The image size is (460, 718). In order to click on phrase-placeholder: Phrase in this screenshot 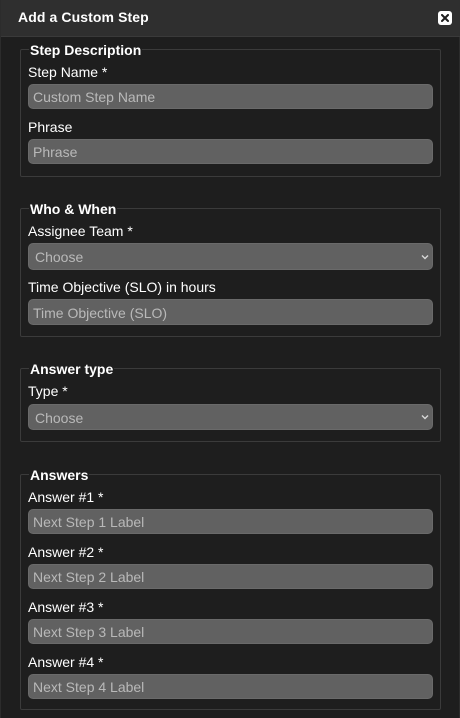, I will do `click(55, 152)`.